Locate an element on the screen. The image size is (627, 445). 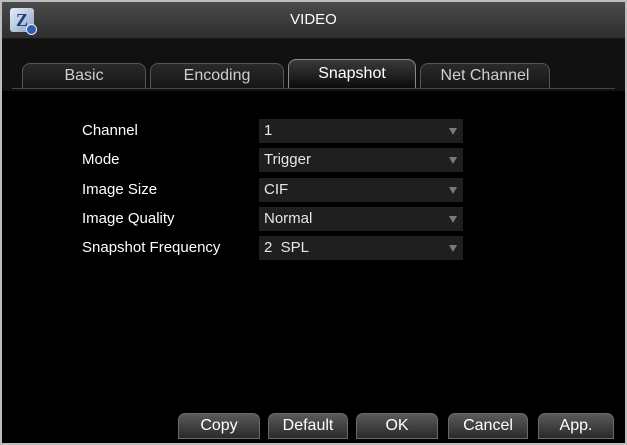
tab-snapshot: Snapshot is located at coordinates (352, 74).